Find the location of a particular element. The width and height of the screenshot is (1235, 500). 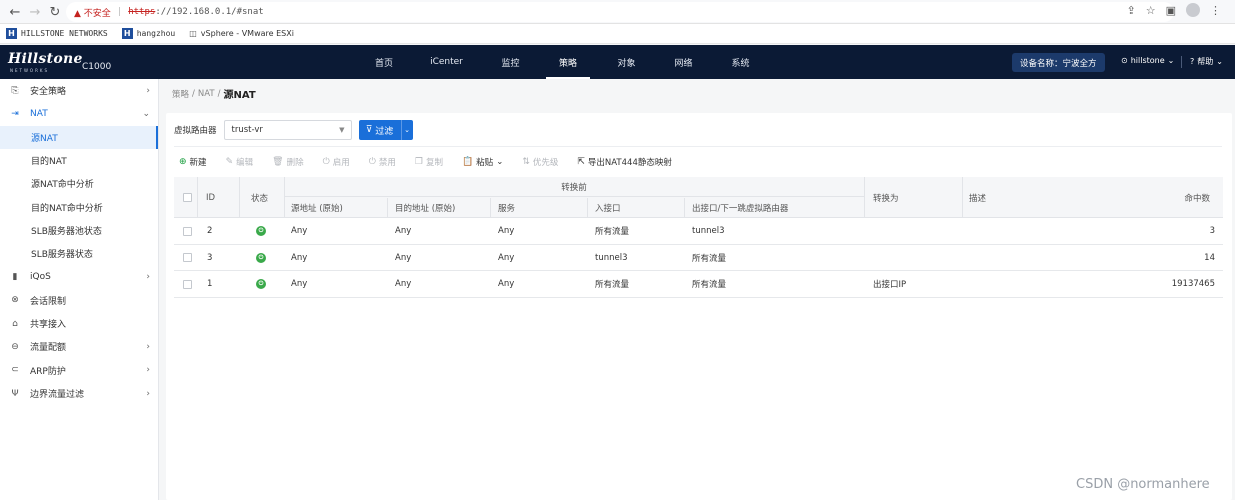

paste-button: 📋 粘贴 ⌄ is located at coordinates (482, 162).